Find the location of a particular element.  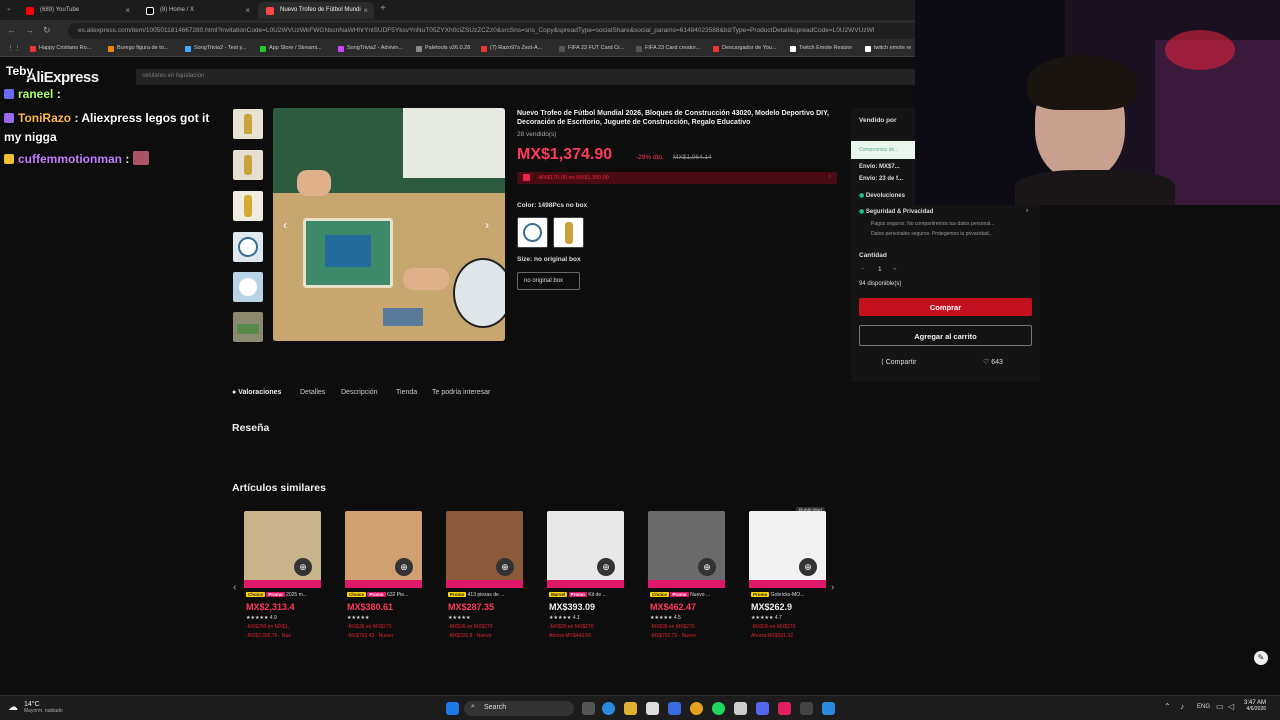

bookmark-item: twitch emote re is located at coordinates (888, 48).